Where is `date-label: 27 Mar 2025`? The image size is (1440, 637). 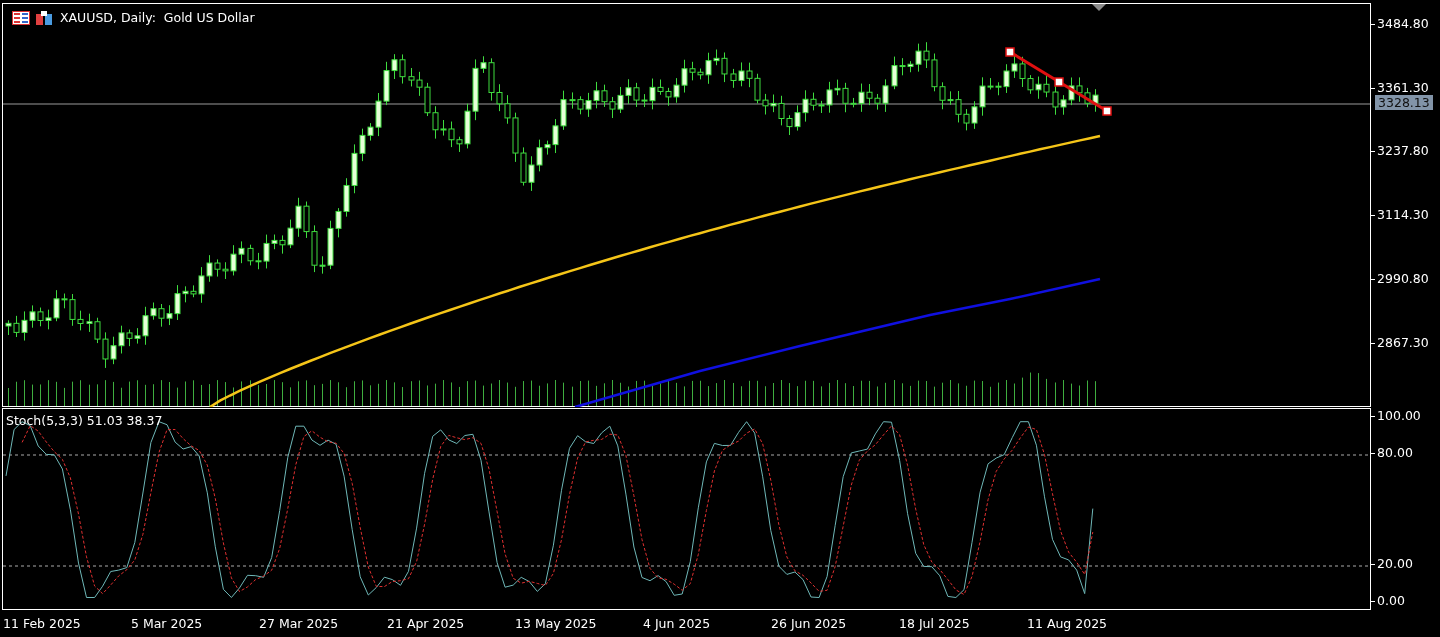 date-label: 27 Mar 2025 is located at coordinates (299, 623).